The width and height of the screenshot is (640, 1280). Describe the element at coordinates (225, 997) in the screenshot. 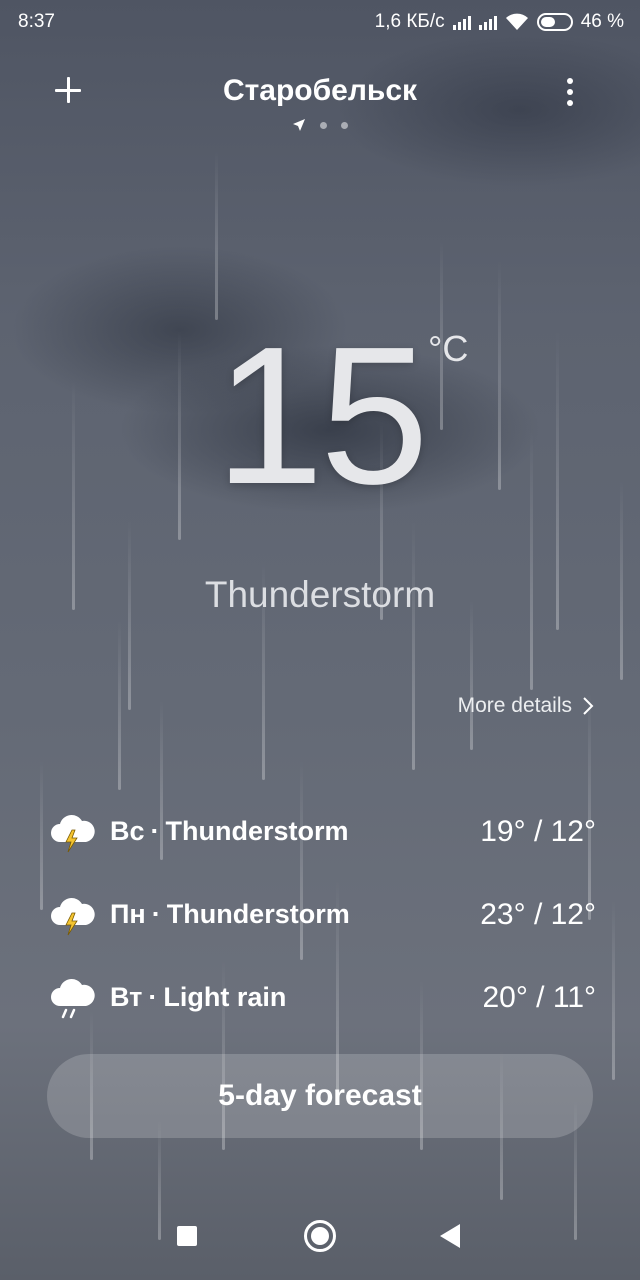

I see `forecast-condition: Light rain` at that location.